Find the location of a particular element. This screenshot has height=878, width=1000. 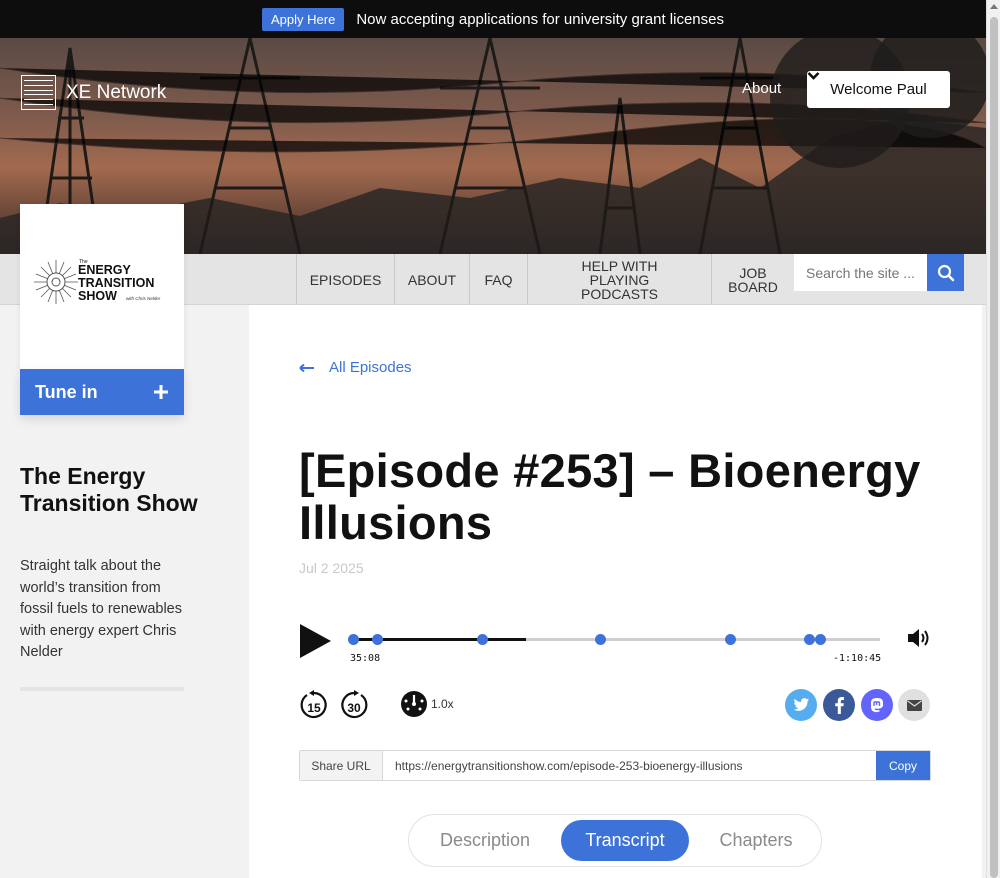

facebook-share-button is located at coordinates (839, 705).